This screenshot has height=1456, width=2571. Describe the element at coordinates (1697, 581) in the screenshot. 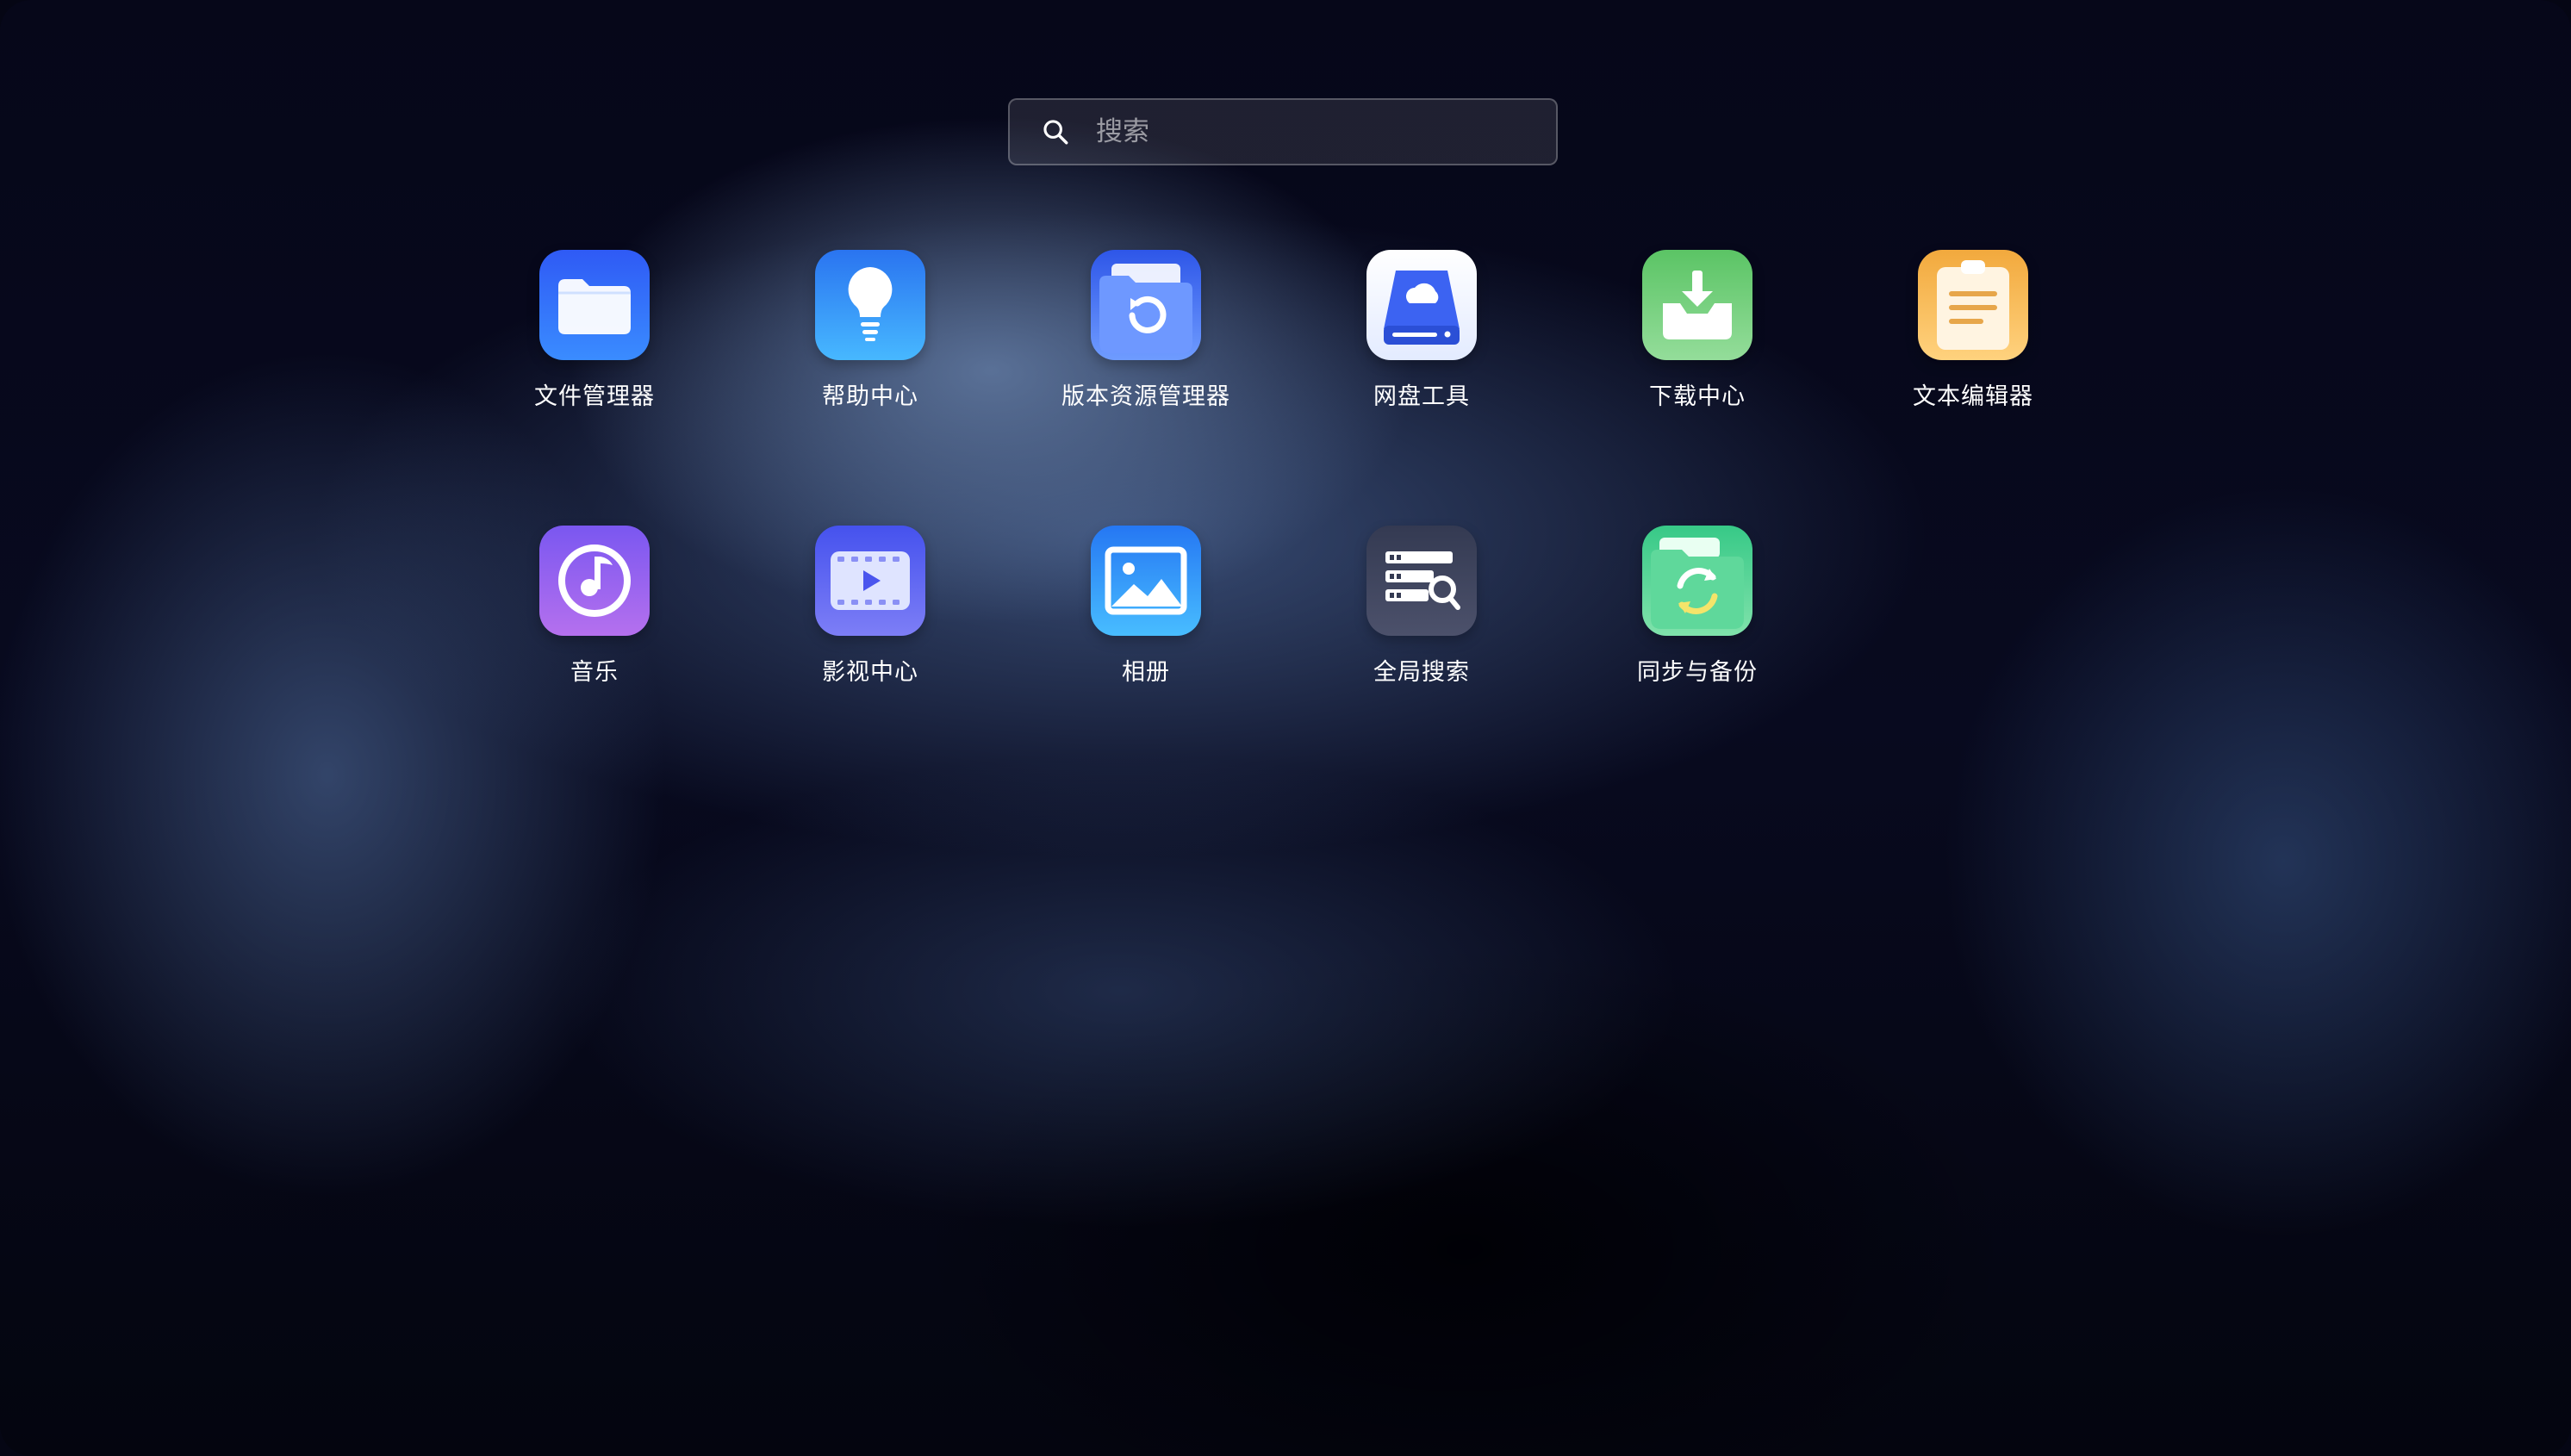

I see `folder-sync-icon` at that location.